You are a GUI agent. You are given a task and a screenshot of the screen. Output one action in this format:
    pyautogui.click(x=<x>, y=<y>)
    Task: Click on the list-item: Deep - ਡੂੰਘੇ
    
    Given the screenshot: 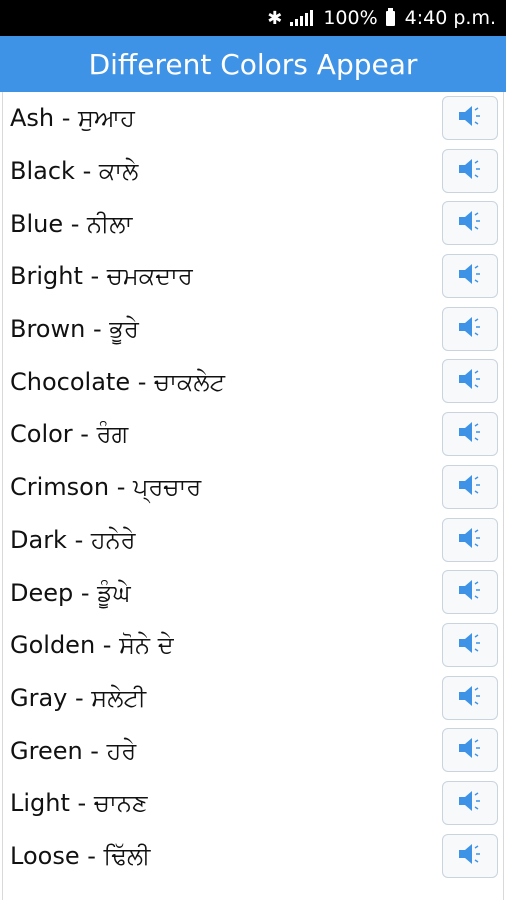 What is the action you would take?
    pyautogui.click(x=253, y=592)
    